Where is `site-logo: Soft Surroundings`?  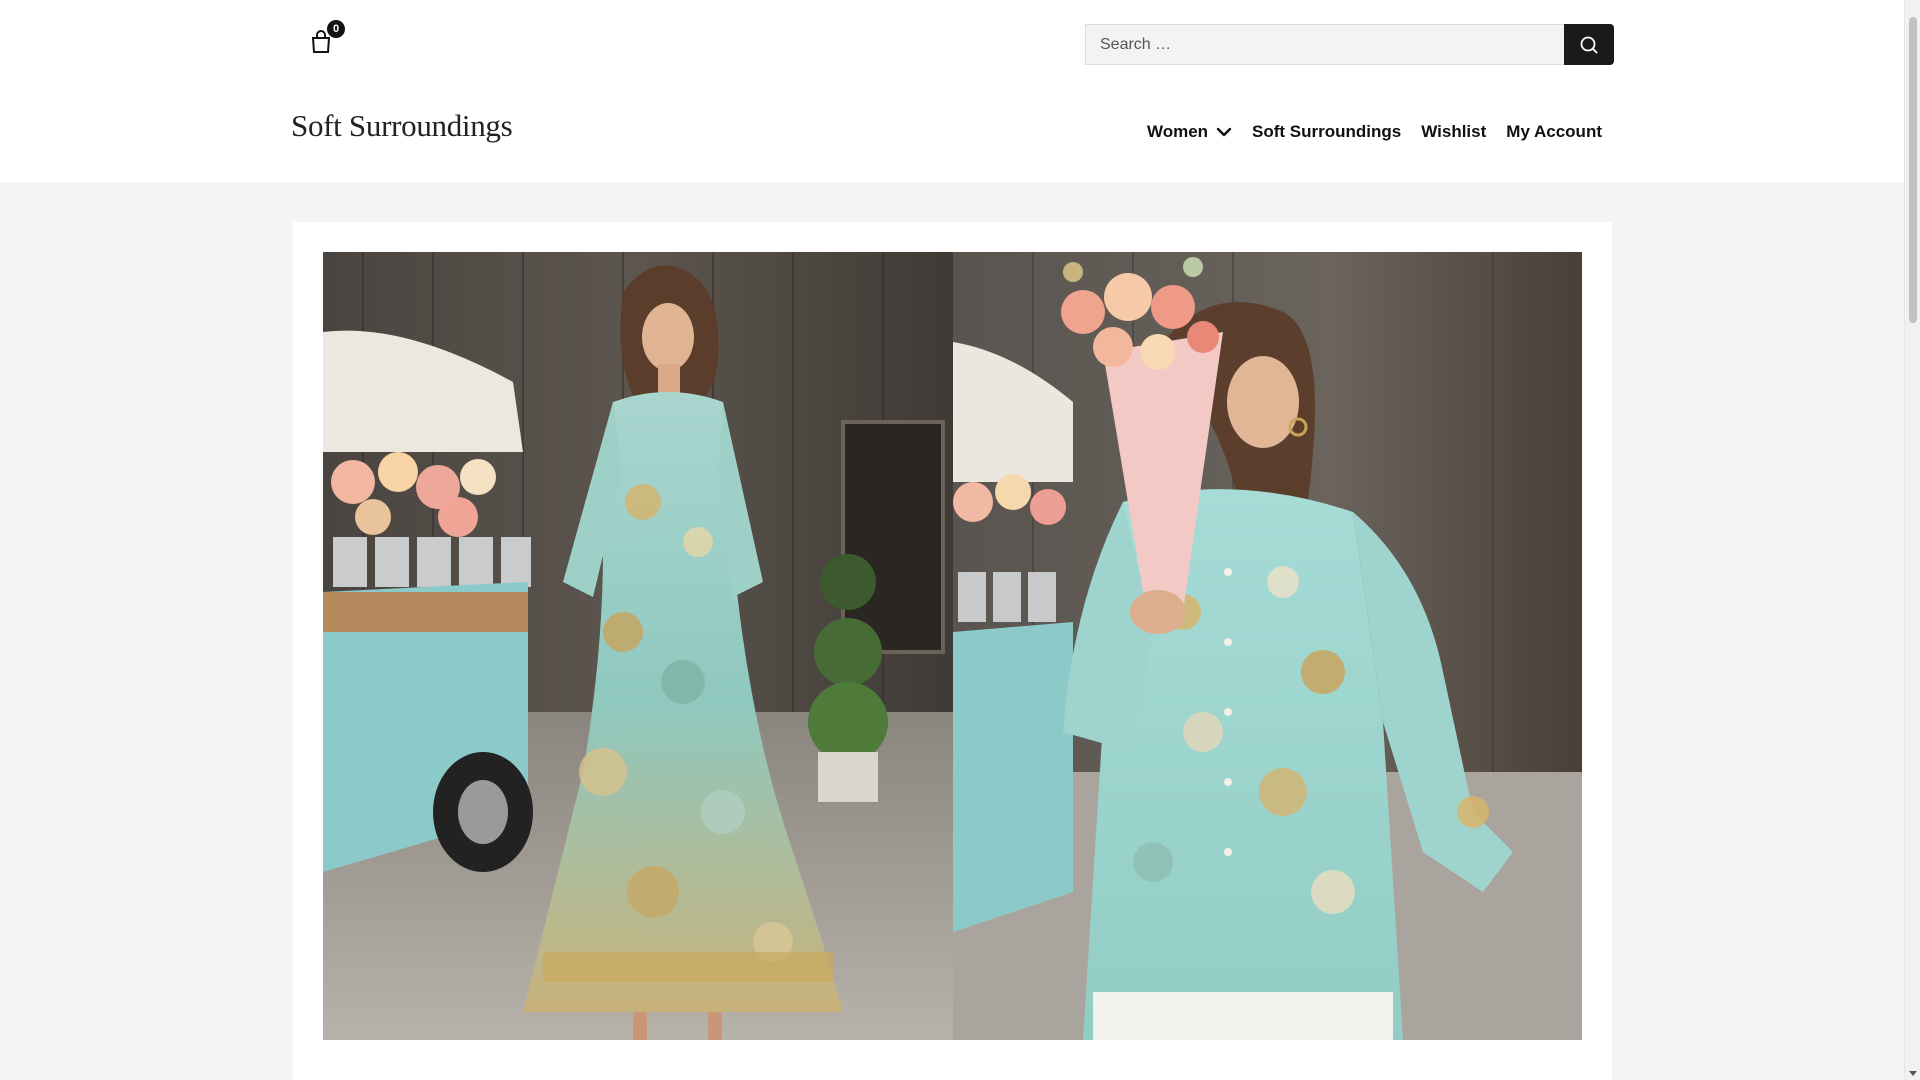 site-logo: Soft Surroundings is located at coordinates (402, 126).